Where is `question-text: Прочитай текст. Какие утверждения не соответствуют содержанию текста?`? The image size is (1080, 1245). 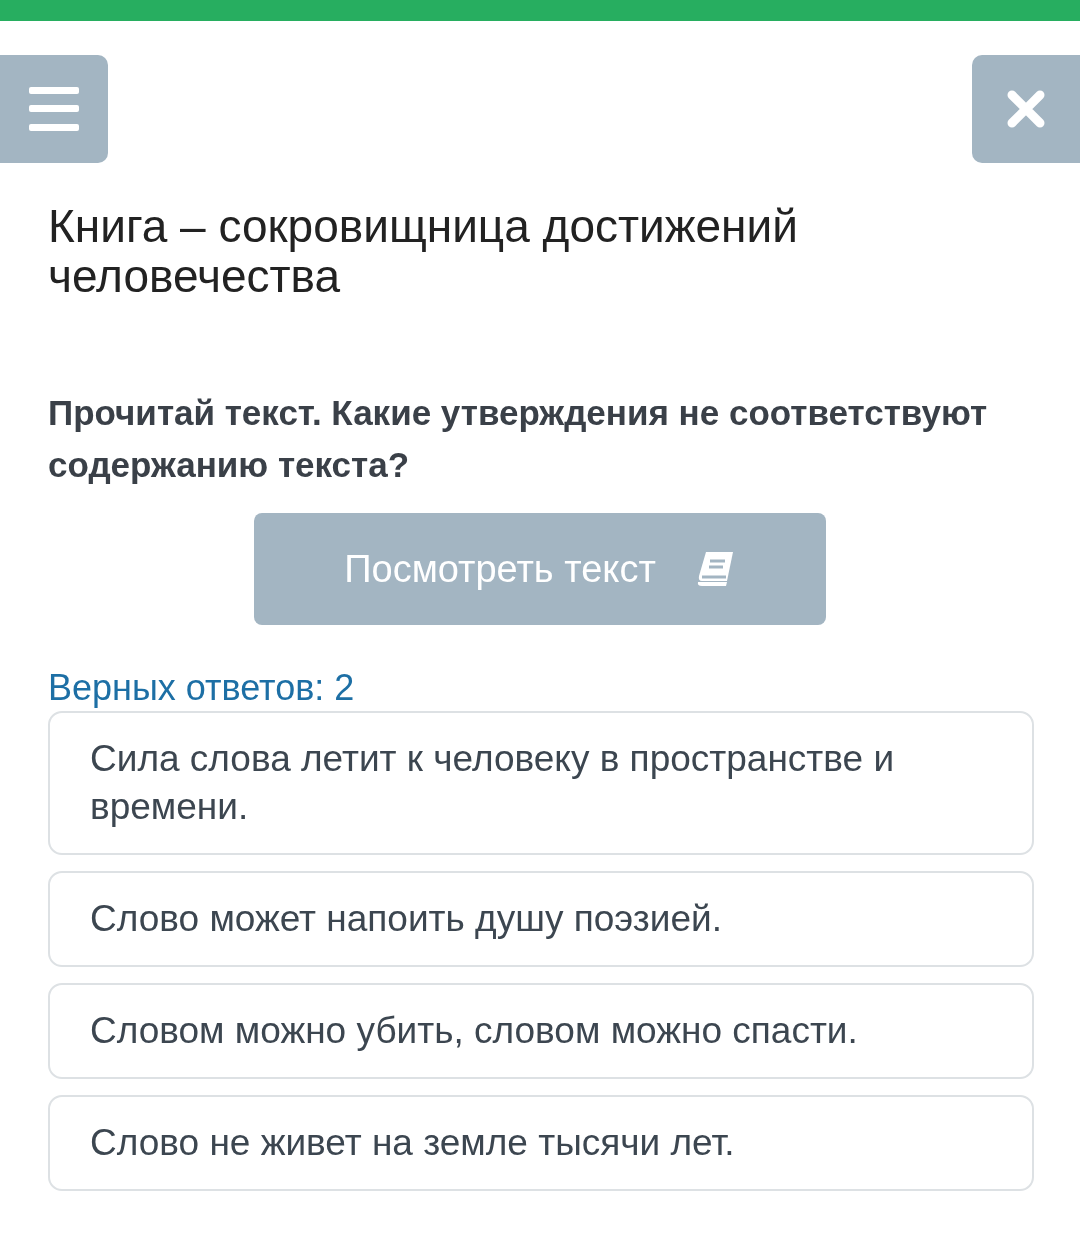
question-text: Прочитай текст. Какие утверждения не соответствуют содержанию текста? is located at coordinates (518, 439).